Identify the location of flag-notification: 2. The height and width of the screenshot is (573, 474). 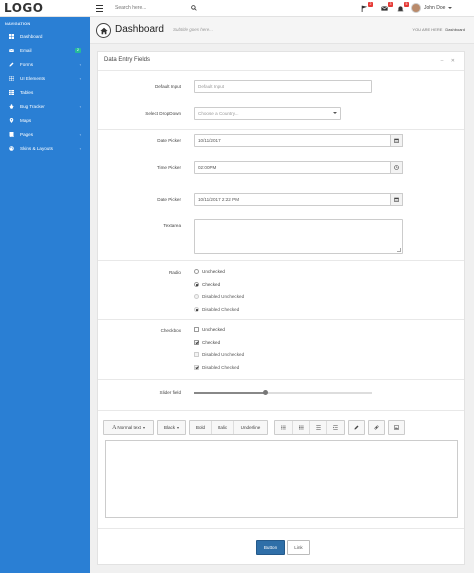
(367, 7).